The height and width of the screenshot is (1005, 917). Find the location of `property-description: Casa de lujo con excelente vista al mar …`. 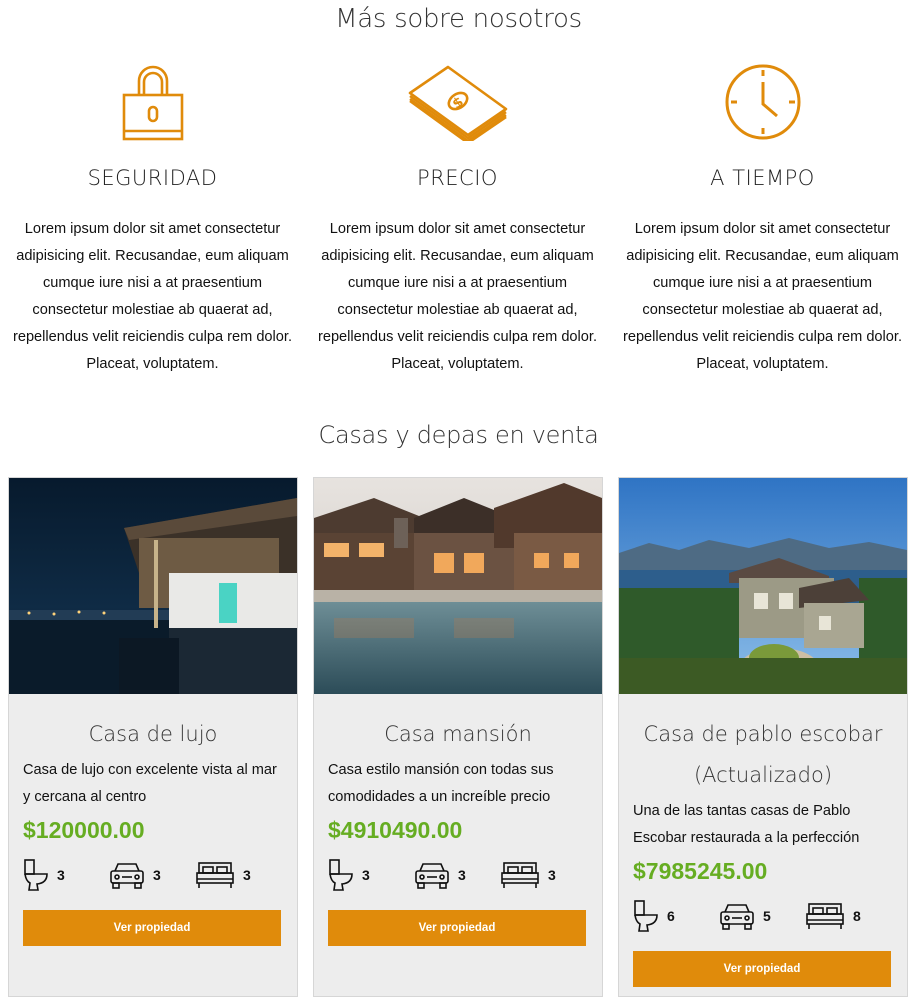

property-description: Casa de lujo con excelente vista al mar … is located at coordinates (150, 783).